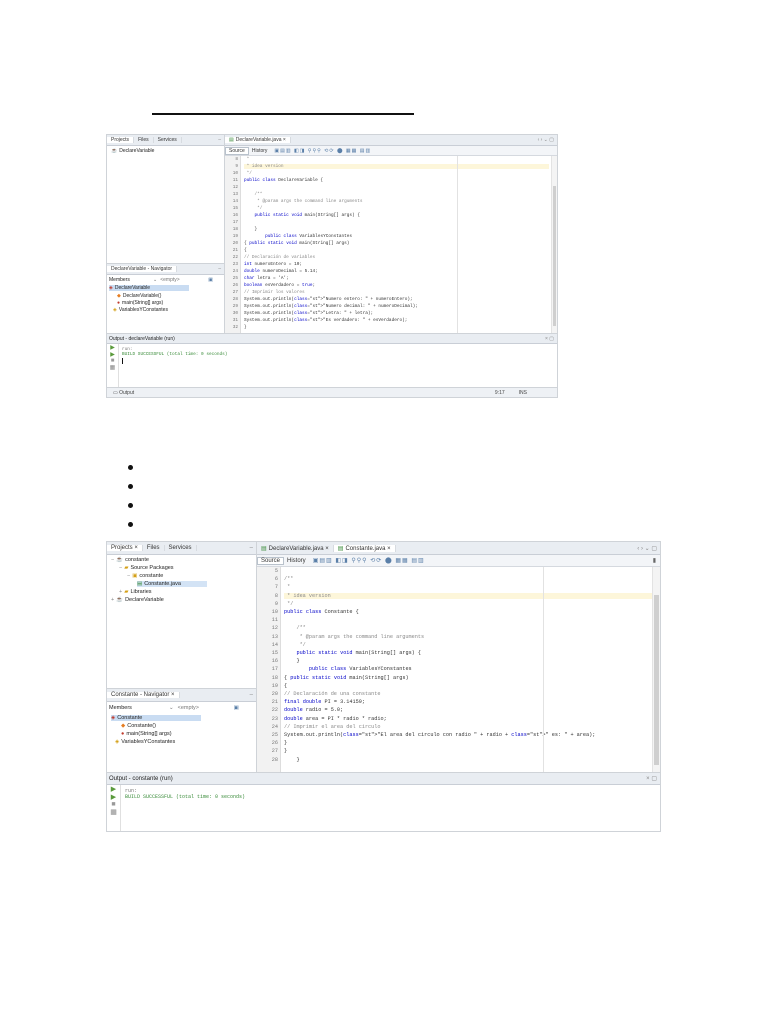  Describe the element at coordinates (137, 600) in the screenshot. I see `tree-item-project-declare: + ☕ DeclareVariable` at that location.